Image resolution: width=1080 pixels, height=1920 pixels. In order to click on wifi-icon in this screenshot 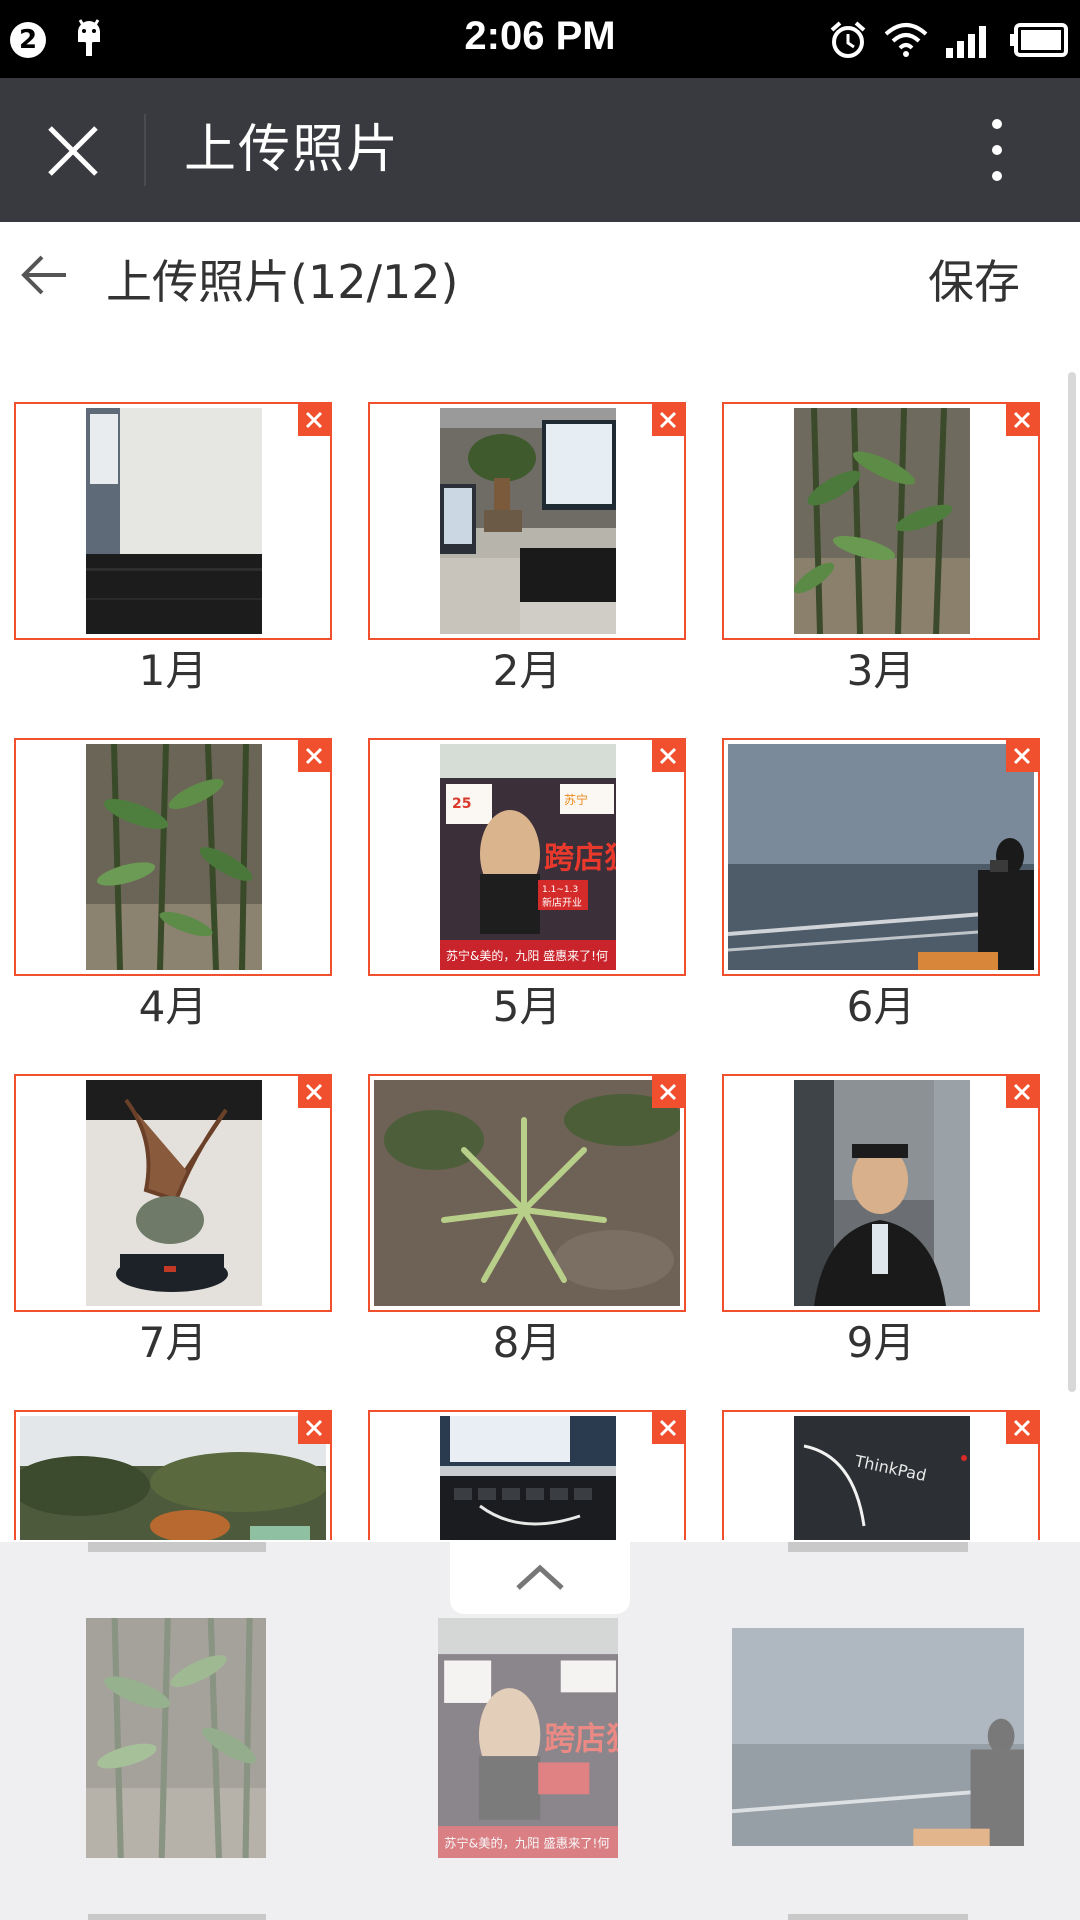, I will do `click(906, 40)`.